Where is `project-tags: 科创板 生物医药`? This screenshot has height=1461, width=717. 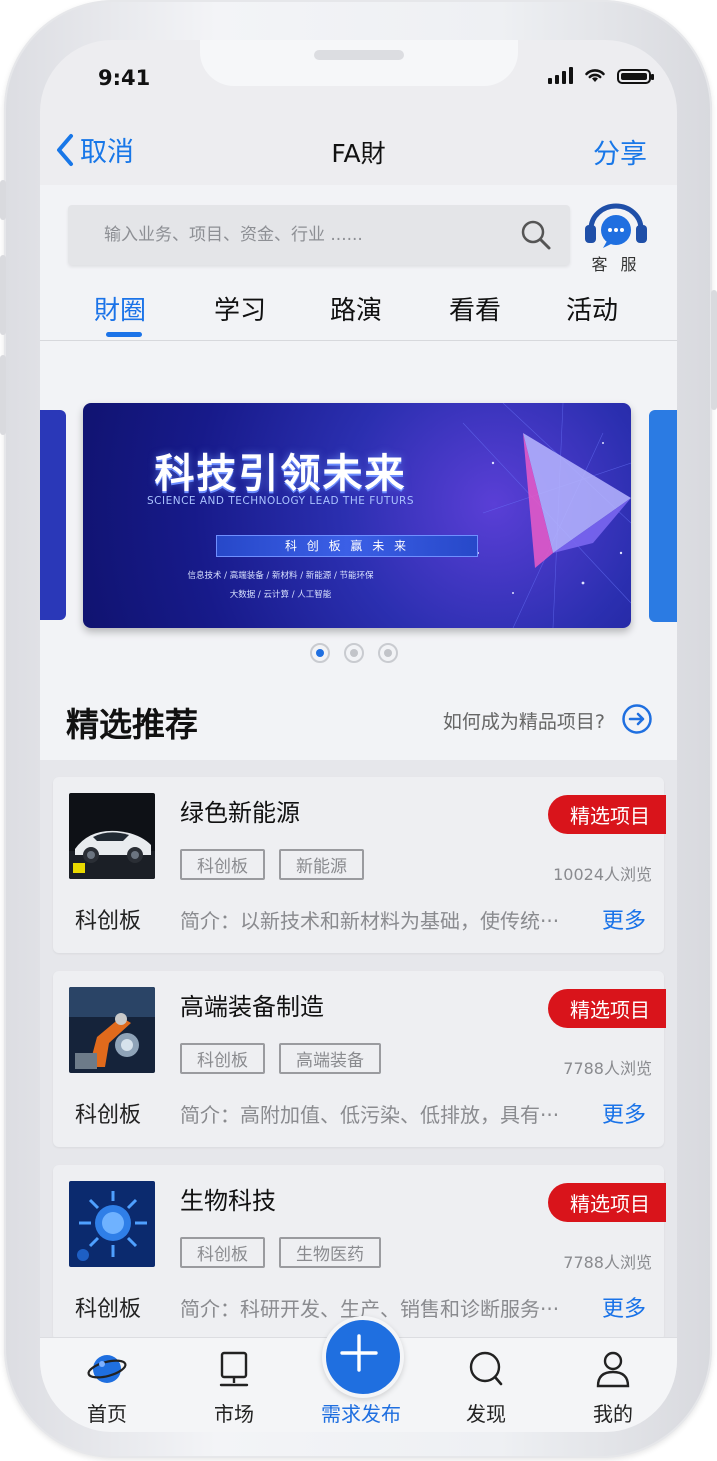
project-tags: 科创板 生物医药 is located at coordinates (280, 1252).